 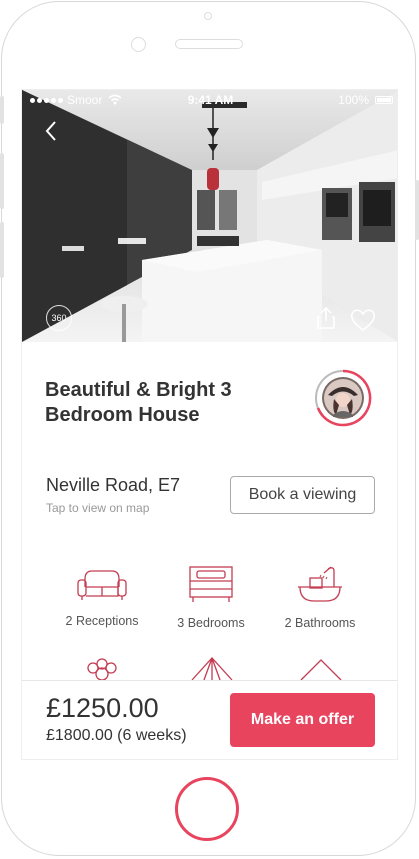 I want to click on map-hint: Tap to view on map, so click(x=97, y=508).